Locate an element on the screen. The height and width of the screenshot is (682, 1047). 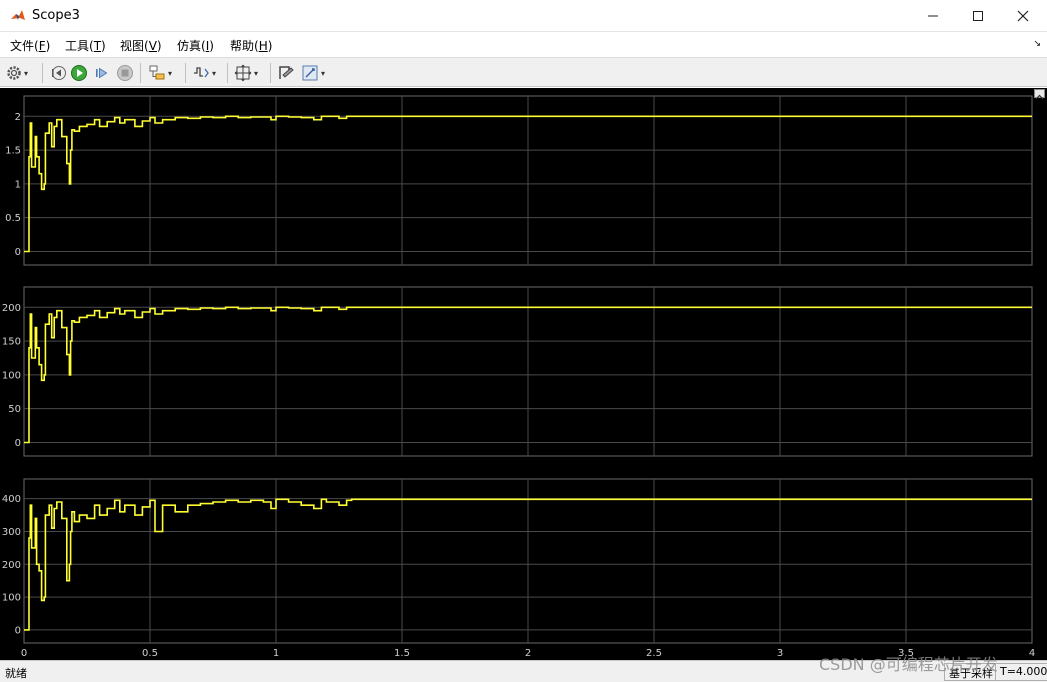
stop-icon is located at coordinates (125, 73).